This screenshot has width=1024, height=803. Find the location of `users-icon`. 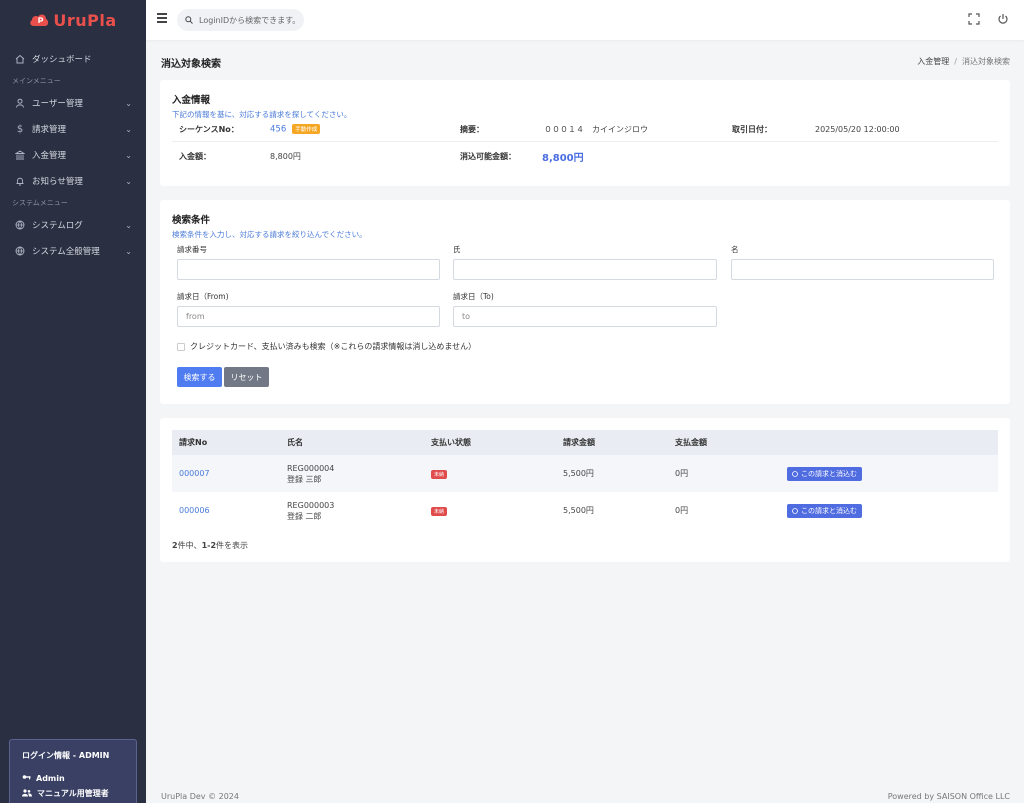

users-icon is located at coordinates (27, 793).